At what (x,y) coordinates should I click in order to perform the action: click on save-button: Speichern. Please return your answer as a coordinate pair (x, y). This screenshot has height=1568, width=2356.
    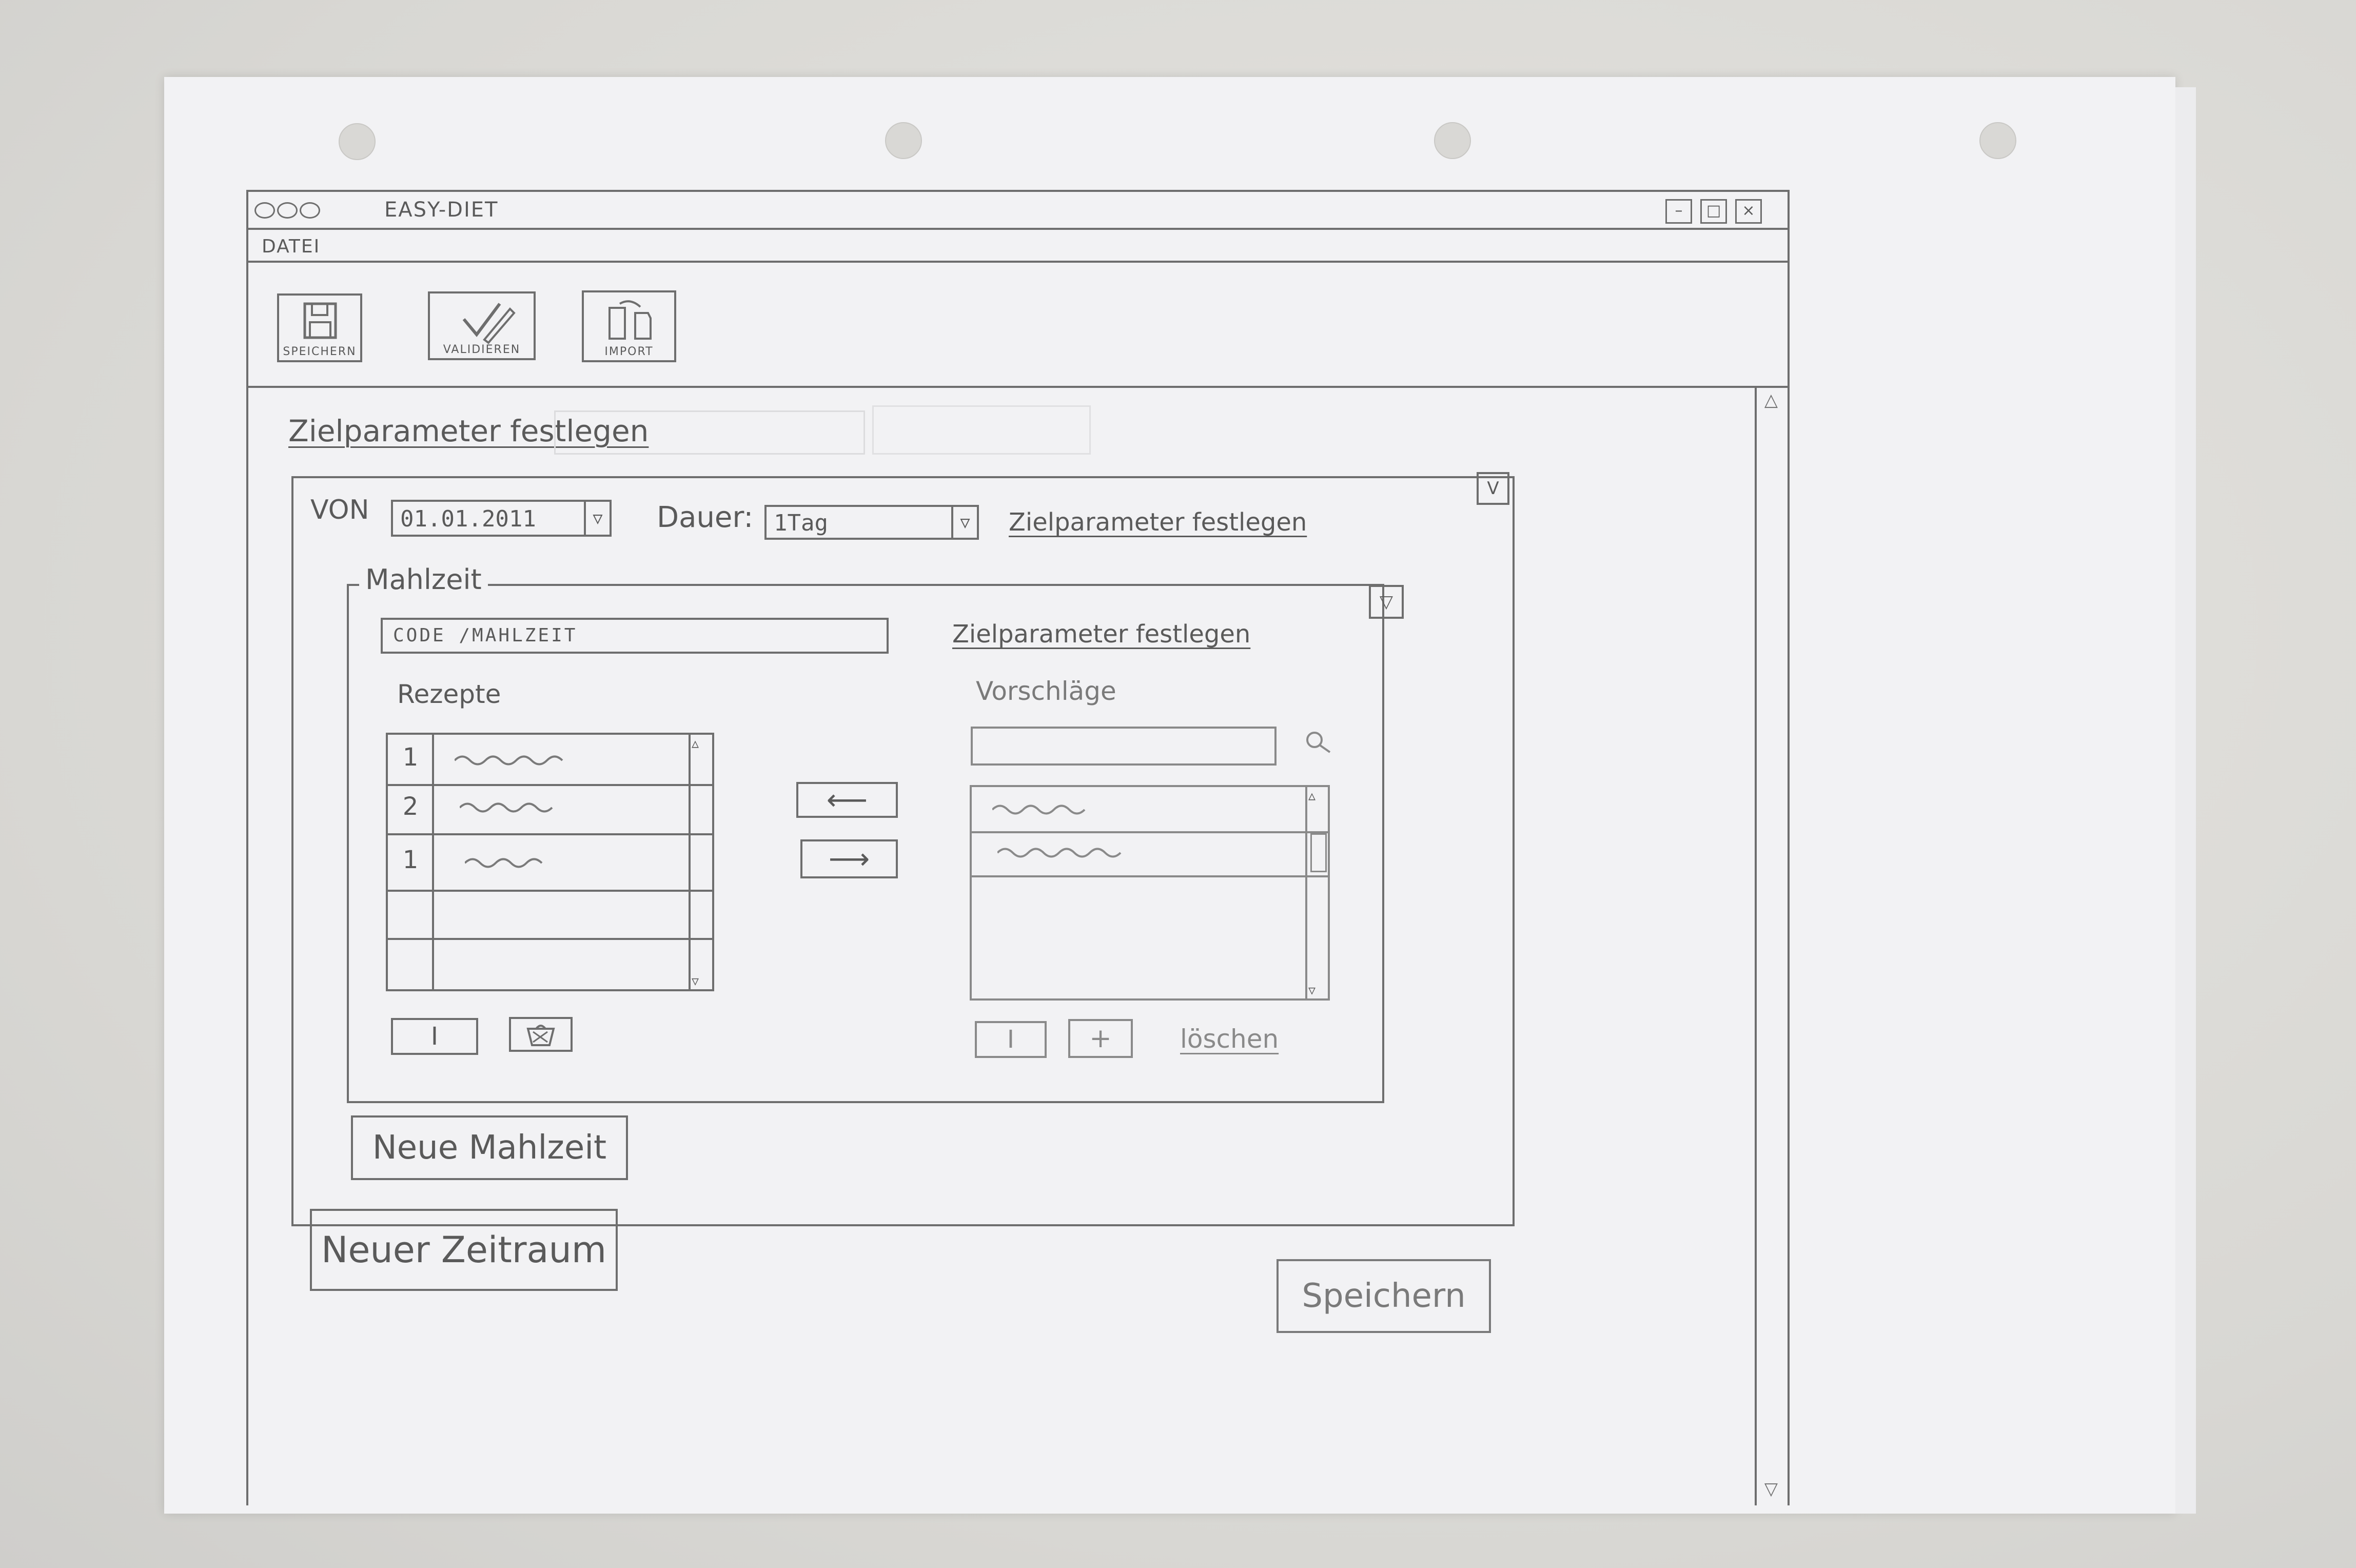
    Looking at the image, I should click on (1384, 1296).